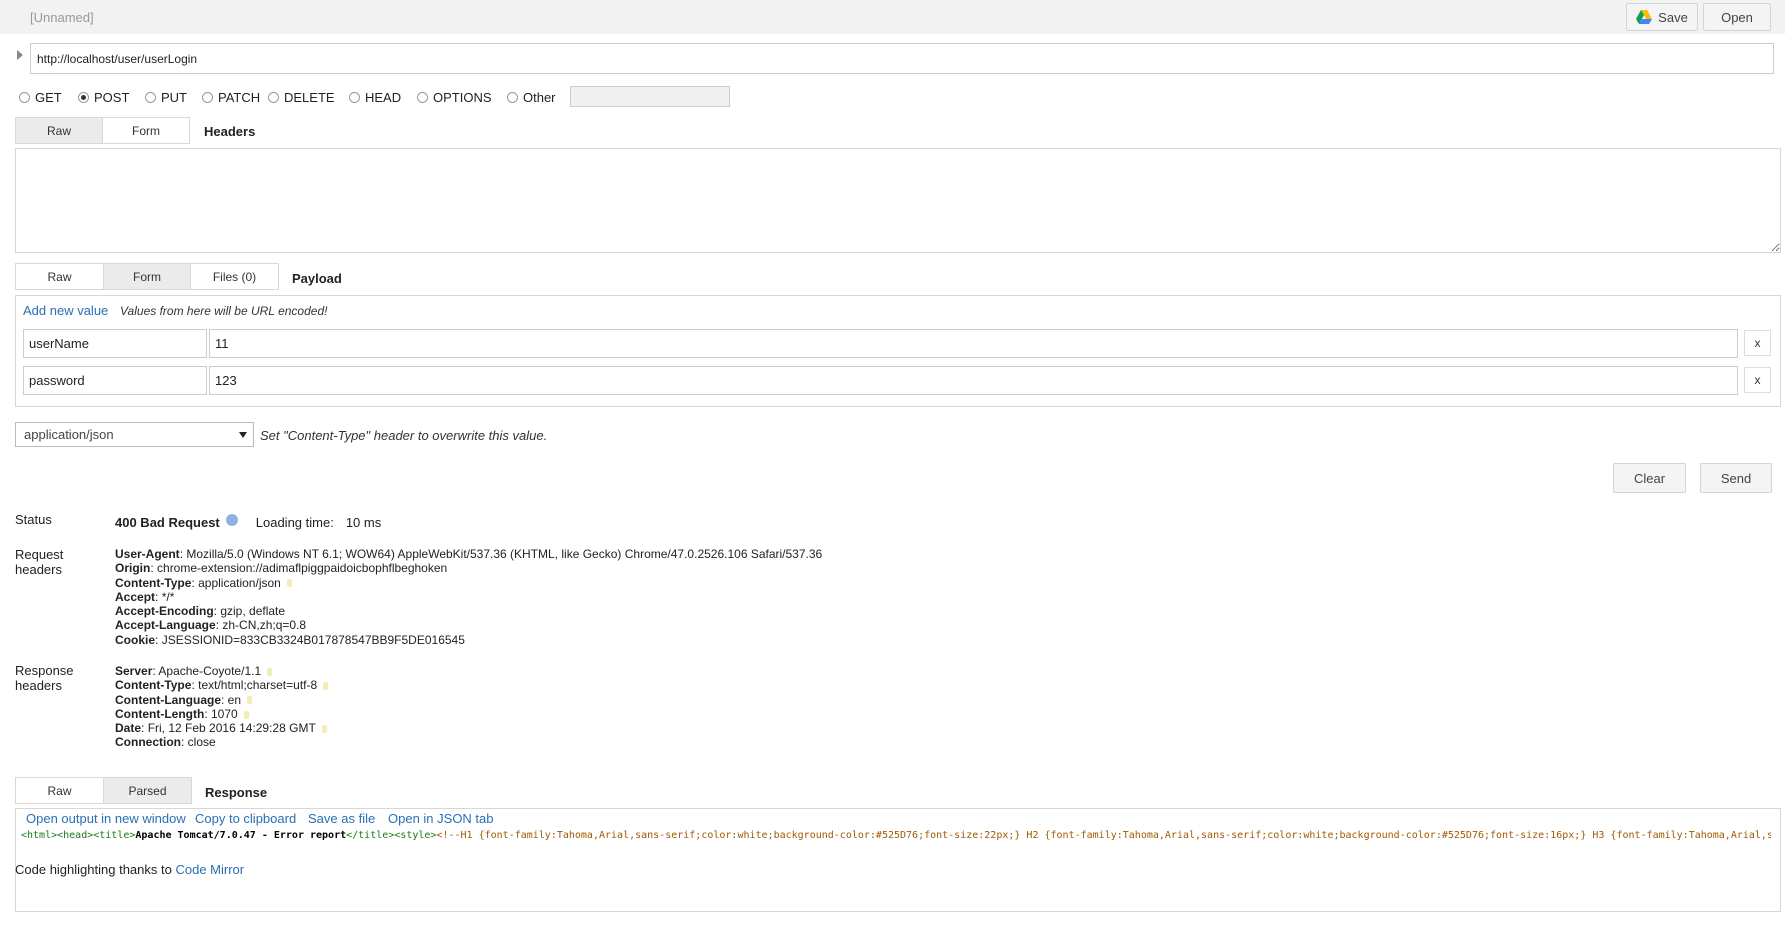  I want to click on headers-tab-raw: Raw, so click(59, 130).